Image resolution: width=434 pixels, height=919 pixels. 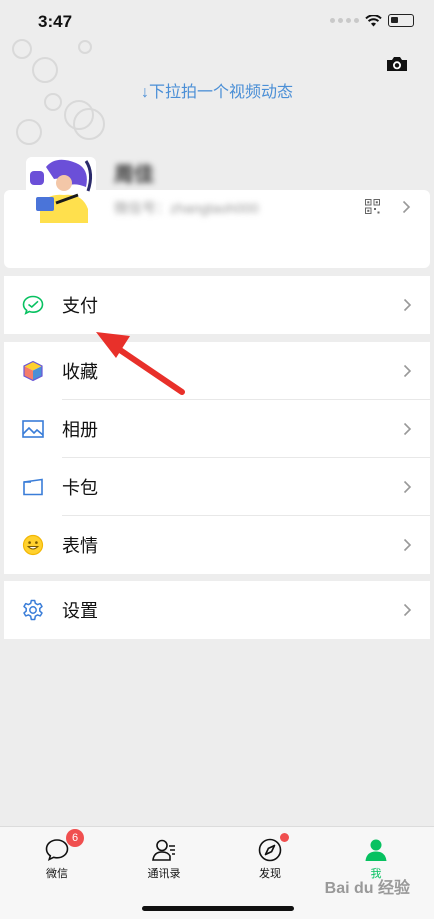 What do you see at coordinates (217, 371) in the screenshot?
I see `menu-item-favorites: 收藏` at bounding box center [217, 371].